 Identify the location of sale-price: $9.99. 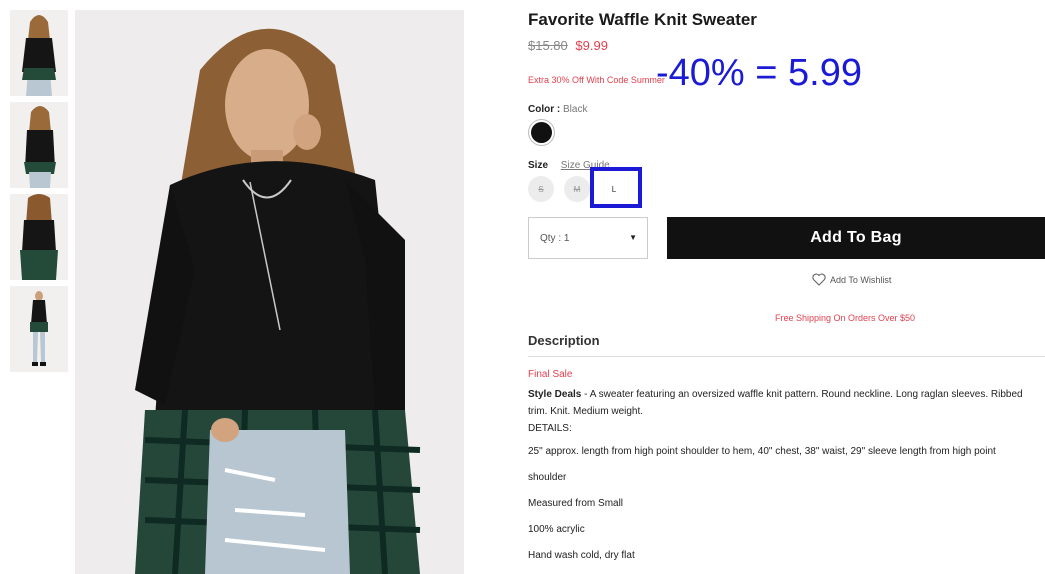
(591, 45).